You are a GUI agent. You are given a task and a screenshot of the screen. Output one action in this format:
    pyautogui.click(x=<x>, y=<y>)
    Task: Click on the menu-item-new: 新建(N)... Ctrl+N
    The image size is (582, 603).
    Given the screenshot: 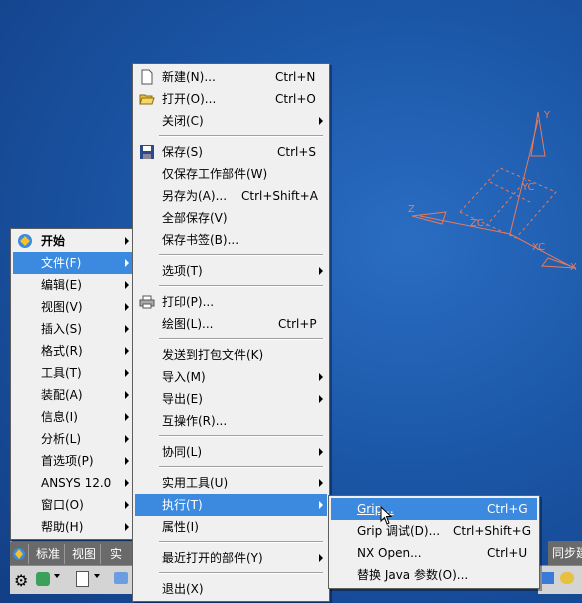 What is the action you would take?
    pyautogui.click(x=231, y=77)
    